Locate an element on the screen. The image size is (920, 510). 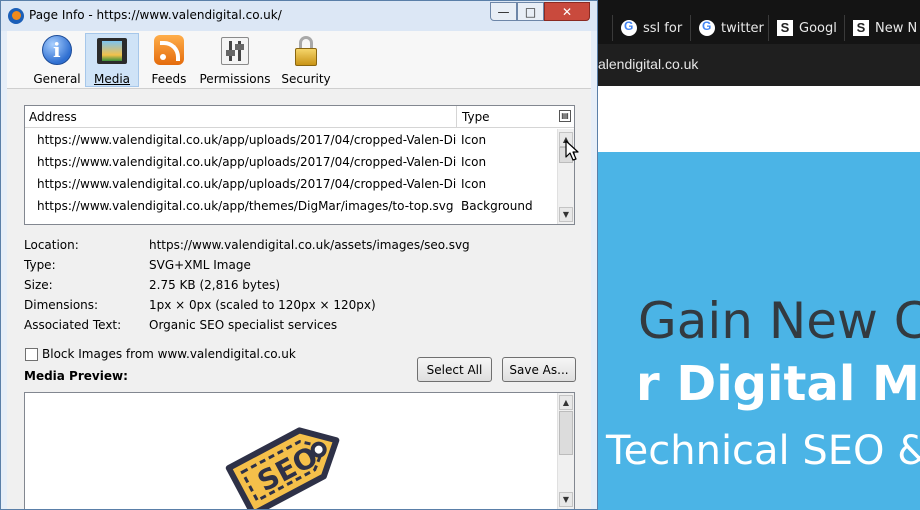
hero-subheading: r Digital Mar is located at coordinates (778, 384).